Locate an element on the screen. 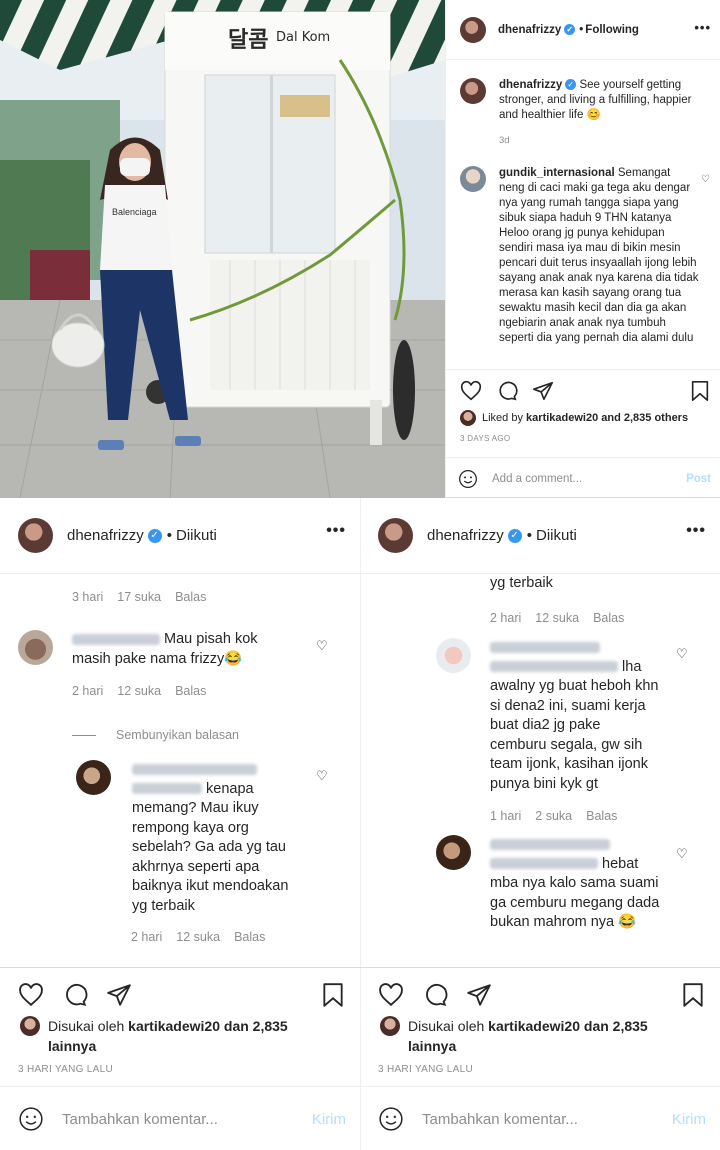 This screenshot has width=720, height=1150. hide-replies-toggle: Sembunyikan balasan is located at coordinates (155, 736).